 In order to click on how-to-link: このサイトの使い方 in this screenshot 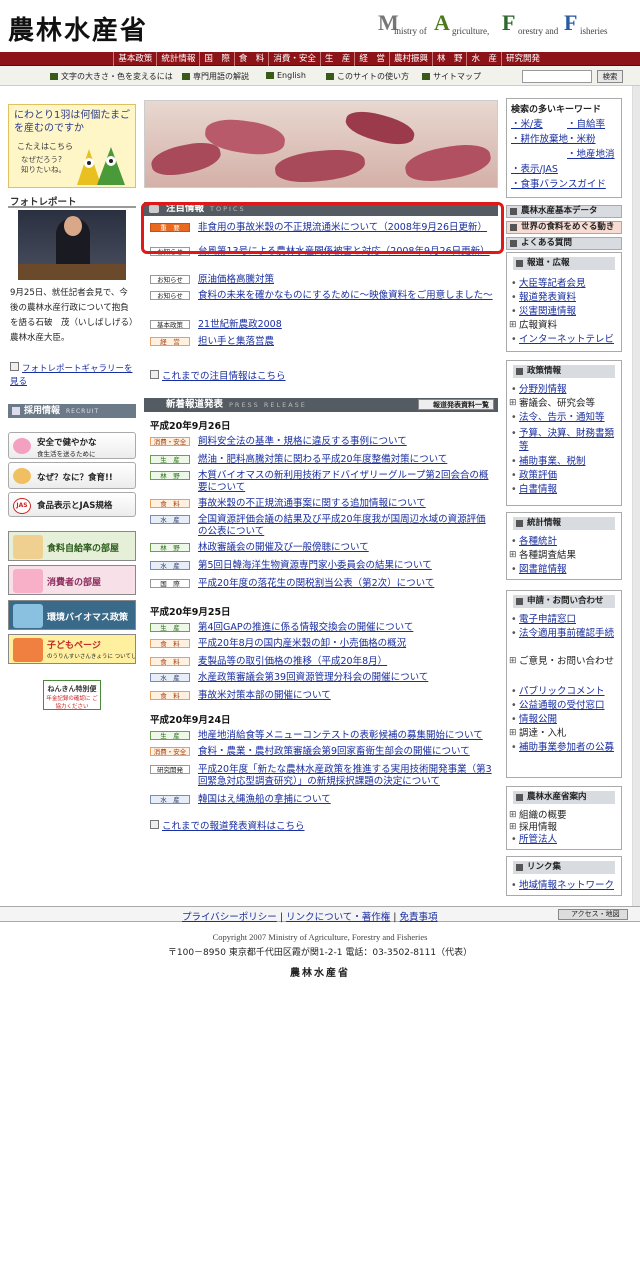, I will do `click(367, 76)`.